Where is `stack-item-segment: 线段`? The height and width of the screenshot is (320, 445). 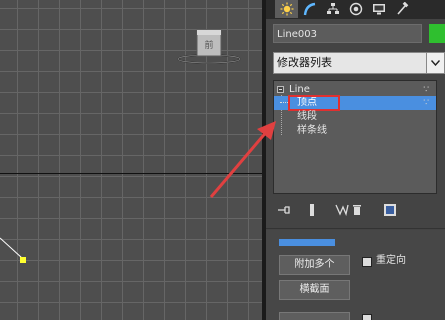 stack-item-segment: 线段 is located at coordinates (355, 117).